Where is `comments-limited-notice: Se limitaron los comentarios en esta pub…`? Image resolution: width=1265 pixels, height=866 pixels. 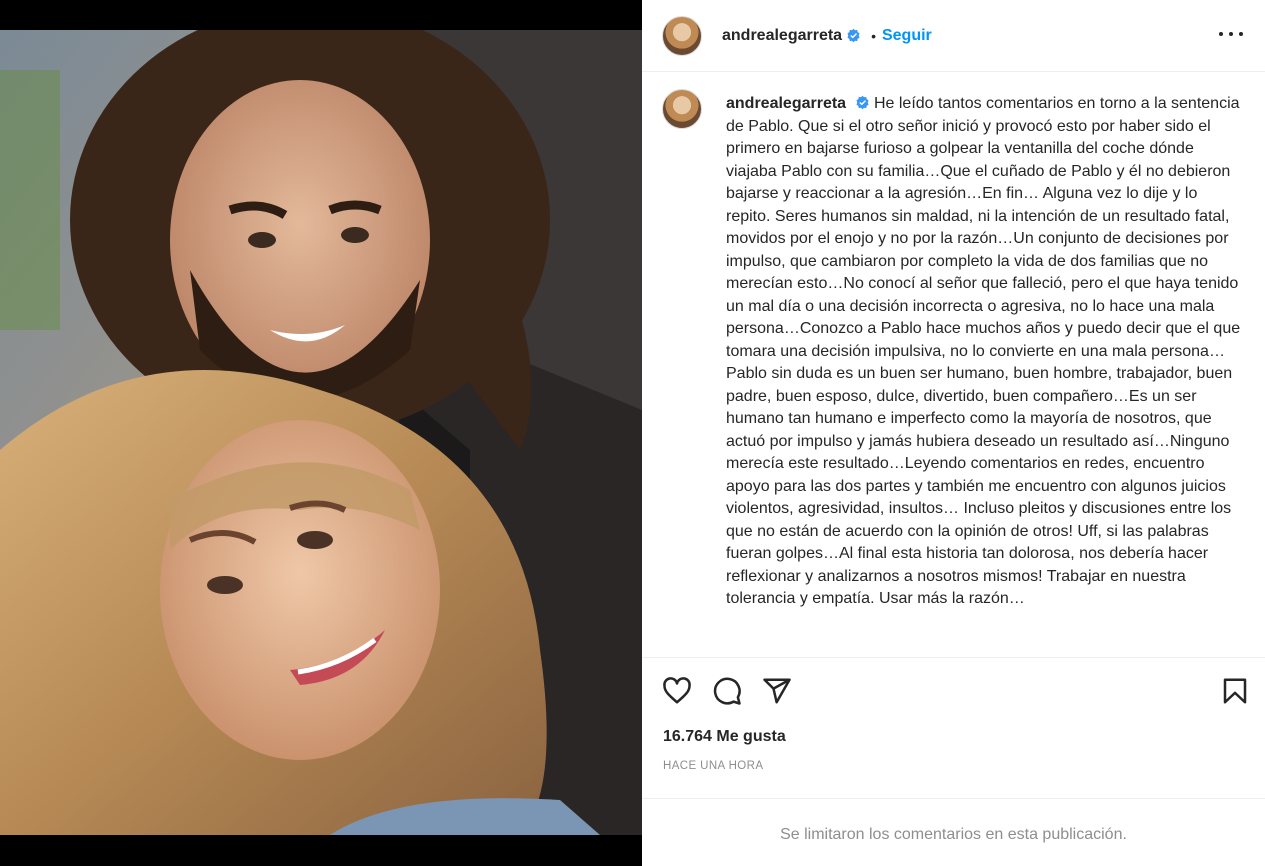
comments-limited-notice: Se limitaron los comentarios en esta pub… is located at coordinates (953, 834).